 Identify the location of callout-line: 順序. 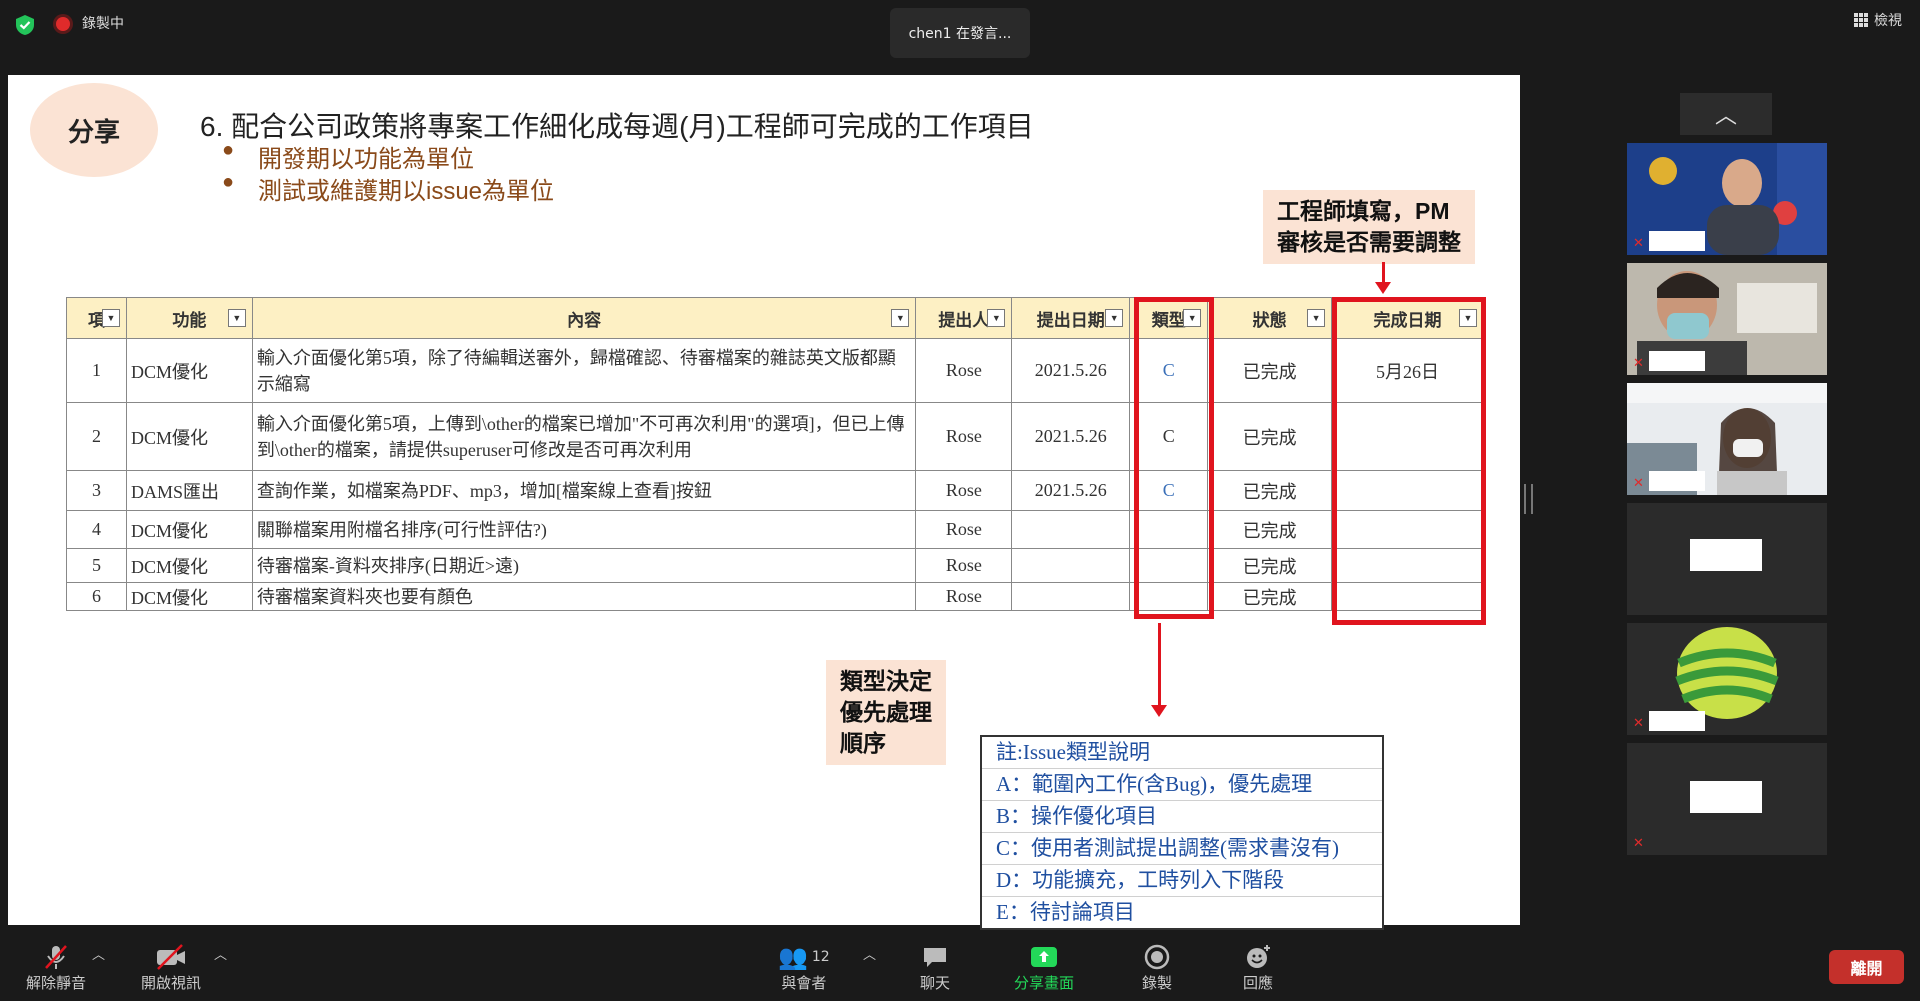
(863, 743).